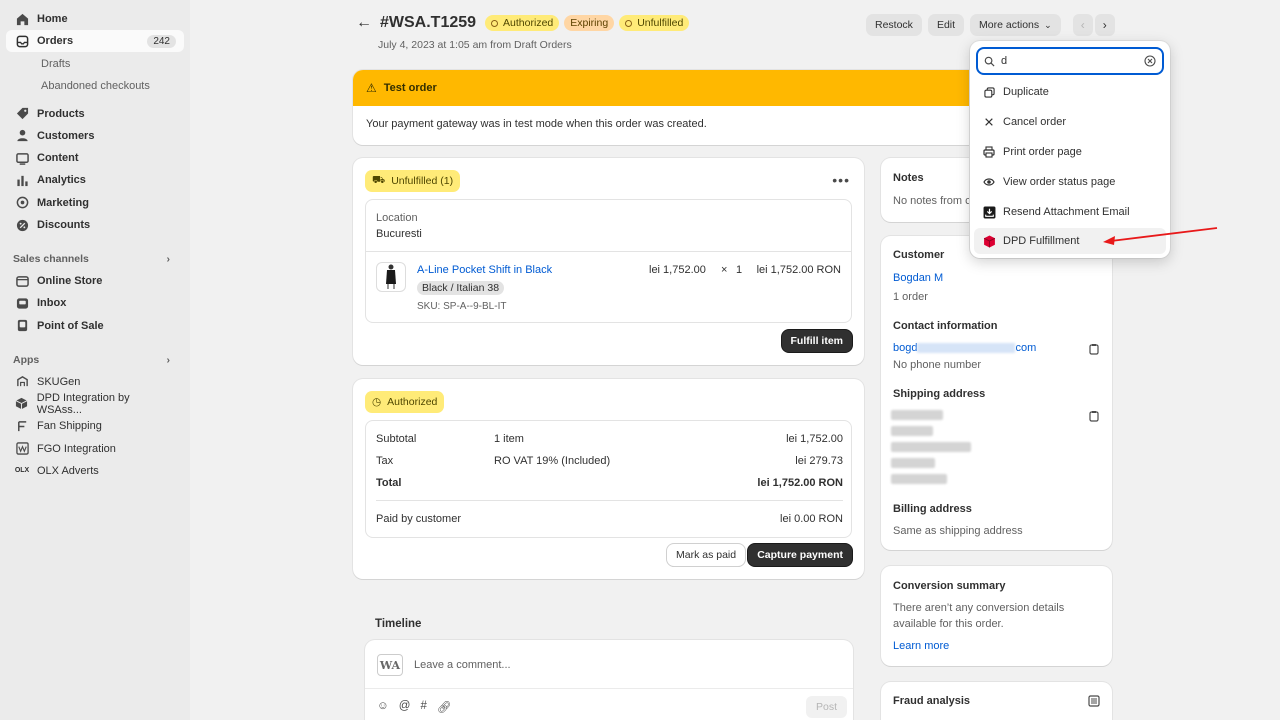 The height and width of the screenshot is (720, 1280). I want to click on more-options-icon: •••, so click(841, 180).